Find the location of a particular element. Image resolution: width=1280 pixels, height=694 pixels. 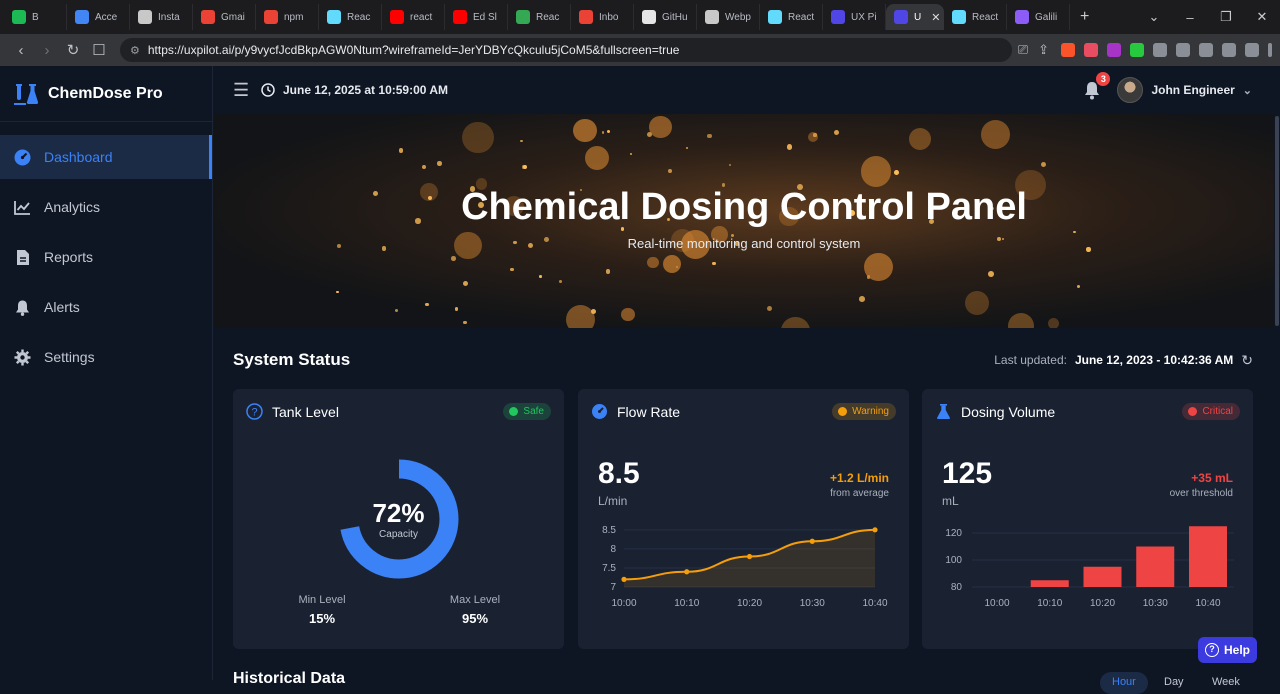

browser-tab: B is located at coordinates (35, 17).